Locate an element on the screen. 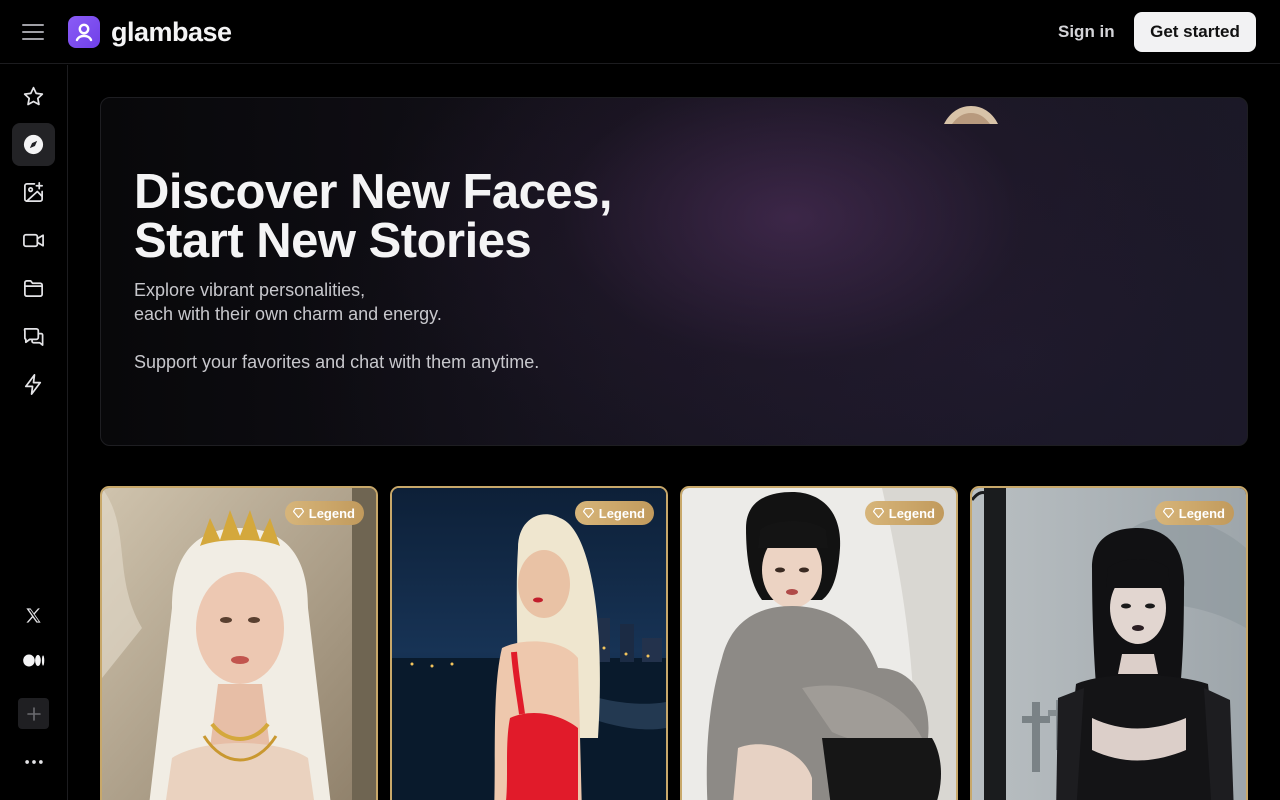 This screenshot has width=1280, height=800. medium-logo-icon is located at coordinates (33, 660).